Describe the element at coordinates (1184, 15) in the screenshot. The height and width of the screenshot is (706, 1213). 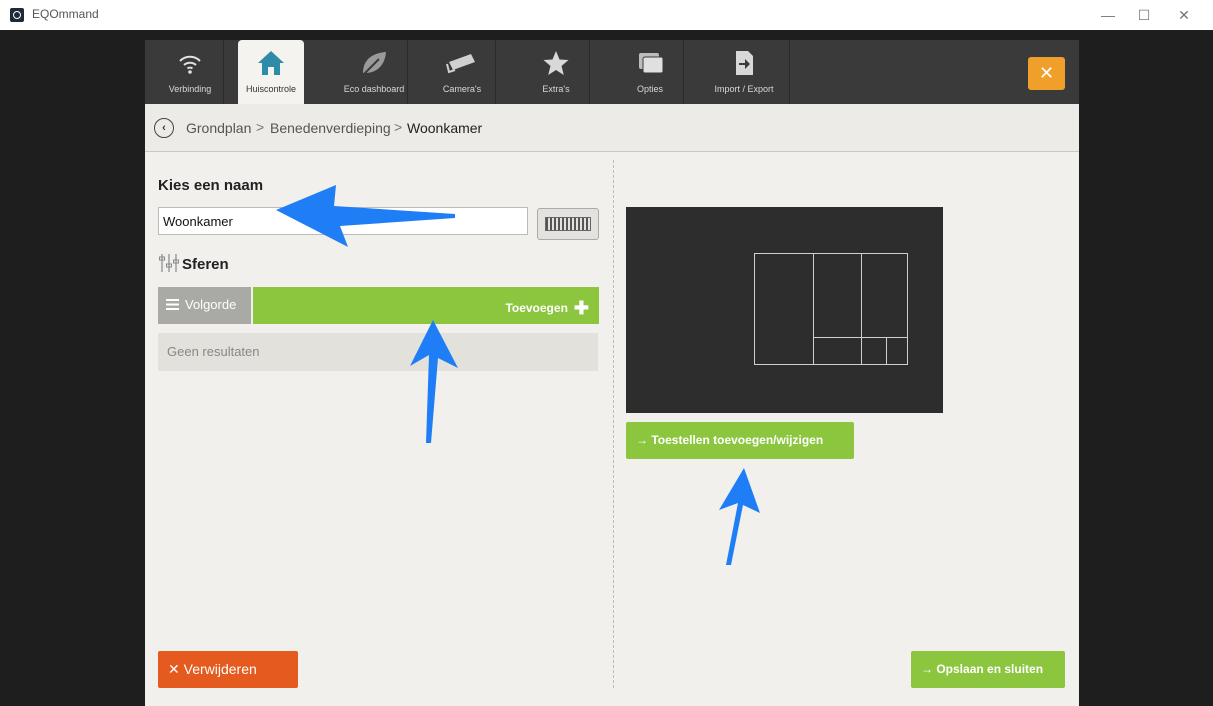
I see `window-close-icon: ✕` at that location.